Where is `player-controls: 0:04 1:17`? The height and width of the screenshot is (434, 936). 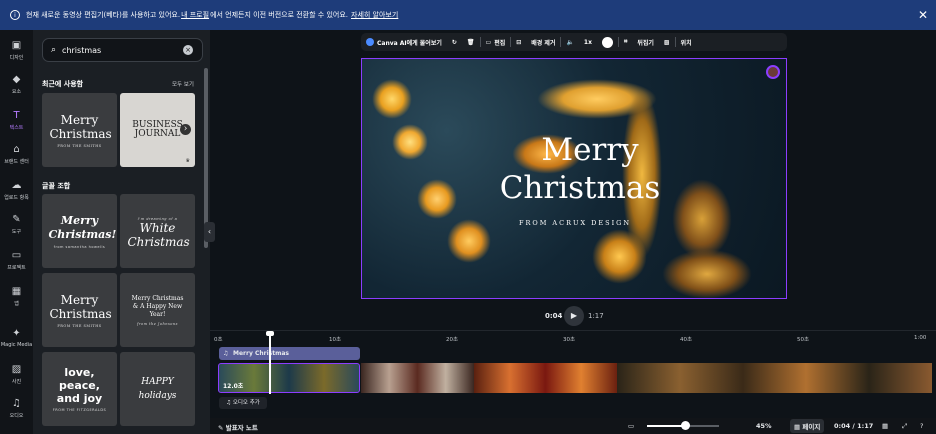 player-controls: 0:04 1:17 is located at coordinates (468, 316).